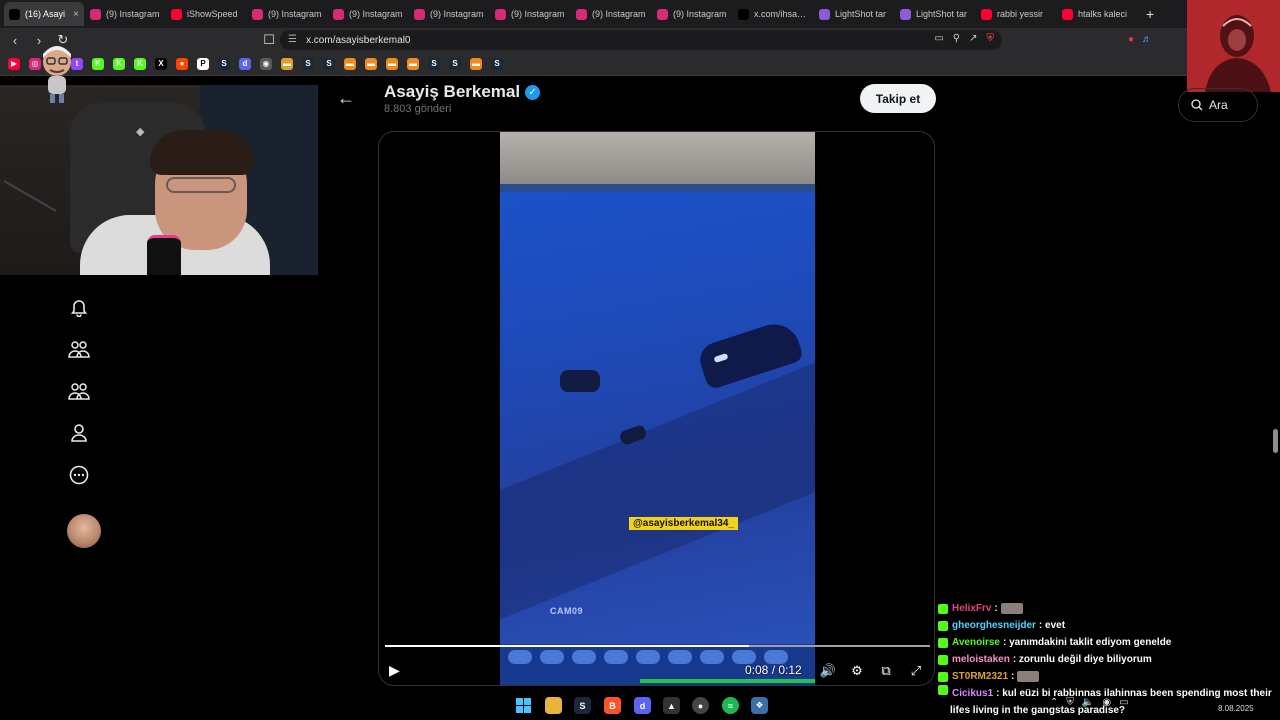 The image size is (1280, 720). I want to click on extension-icon: ●, so click(1131, 39).